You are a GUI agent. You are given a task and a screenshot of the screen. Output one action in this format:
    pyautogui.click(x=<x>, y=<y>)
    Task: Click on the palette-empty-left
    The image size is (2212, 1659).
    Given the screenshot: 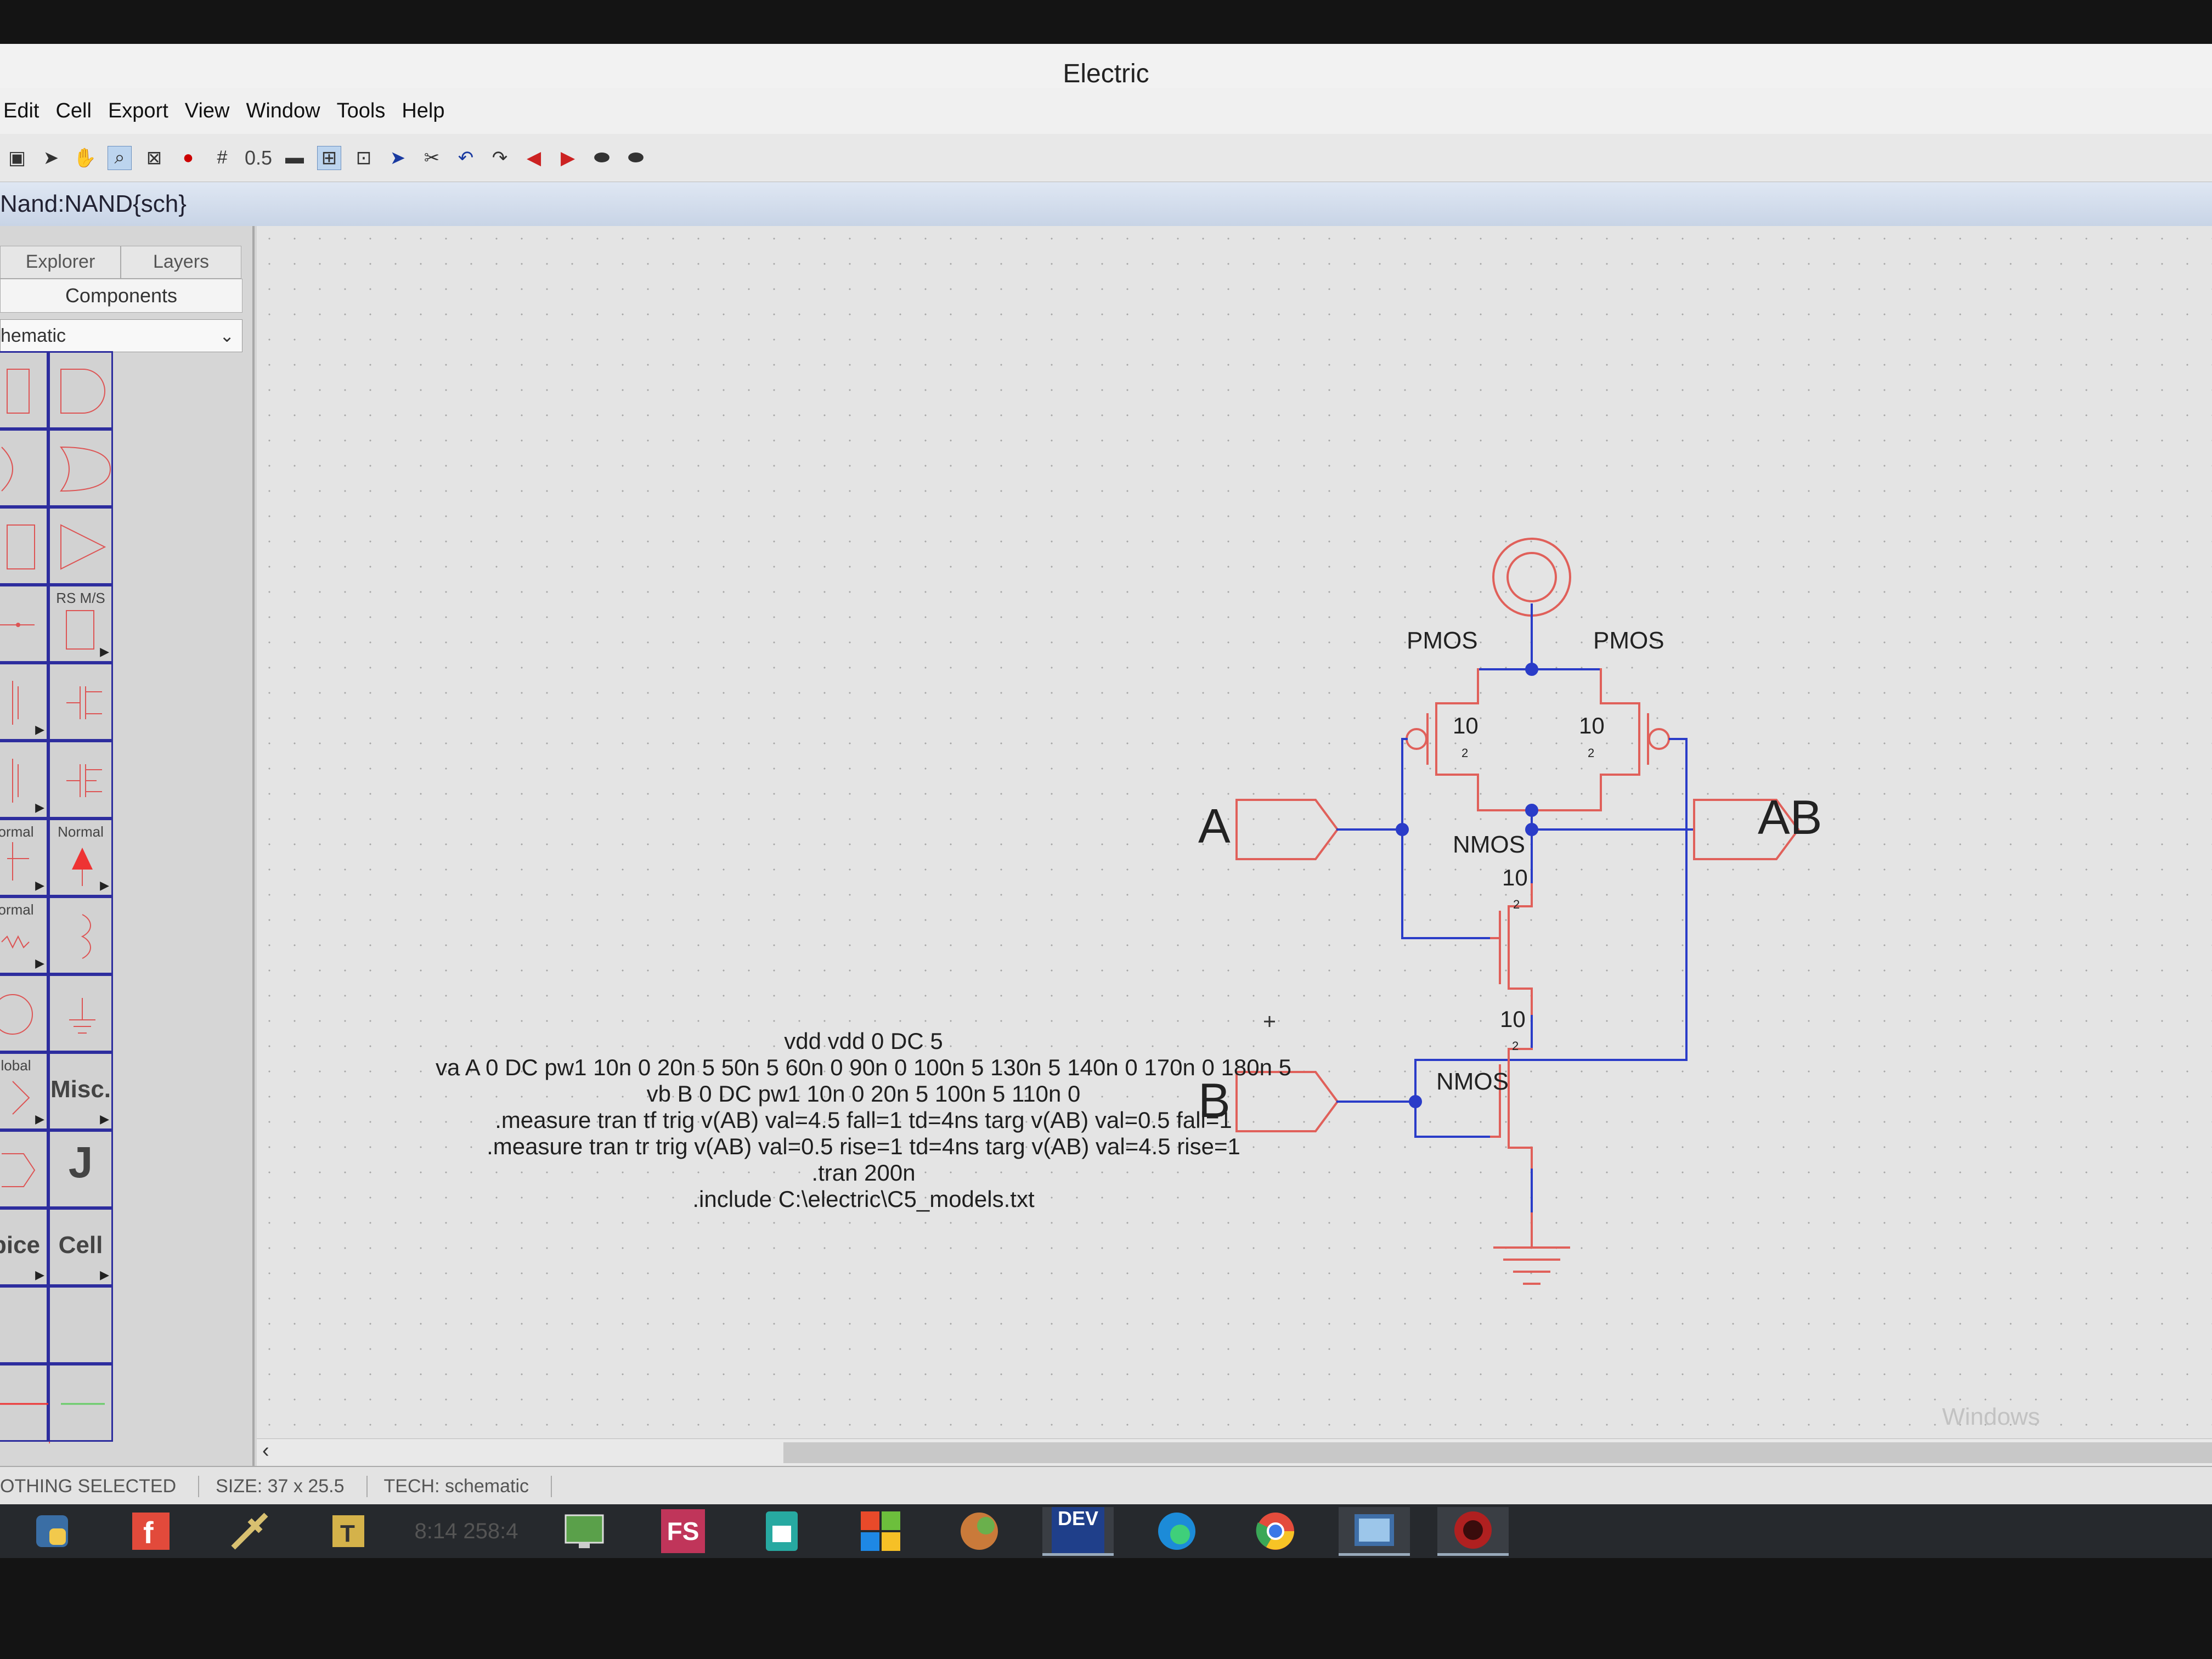 What is the action you would take?
    pyautogui.click(x=24, y=1325)
    